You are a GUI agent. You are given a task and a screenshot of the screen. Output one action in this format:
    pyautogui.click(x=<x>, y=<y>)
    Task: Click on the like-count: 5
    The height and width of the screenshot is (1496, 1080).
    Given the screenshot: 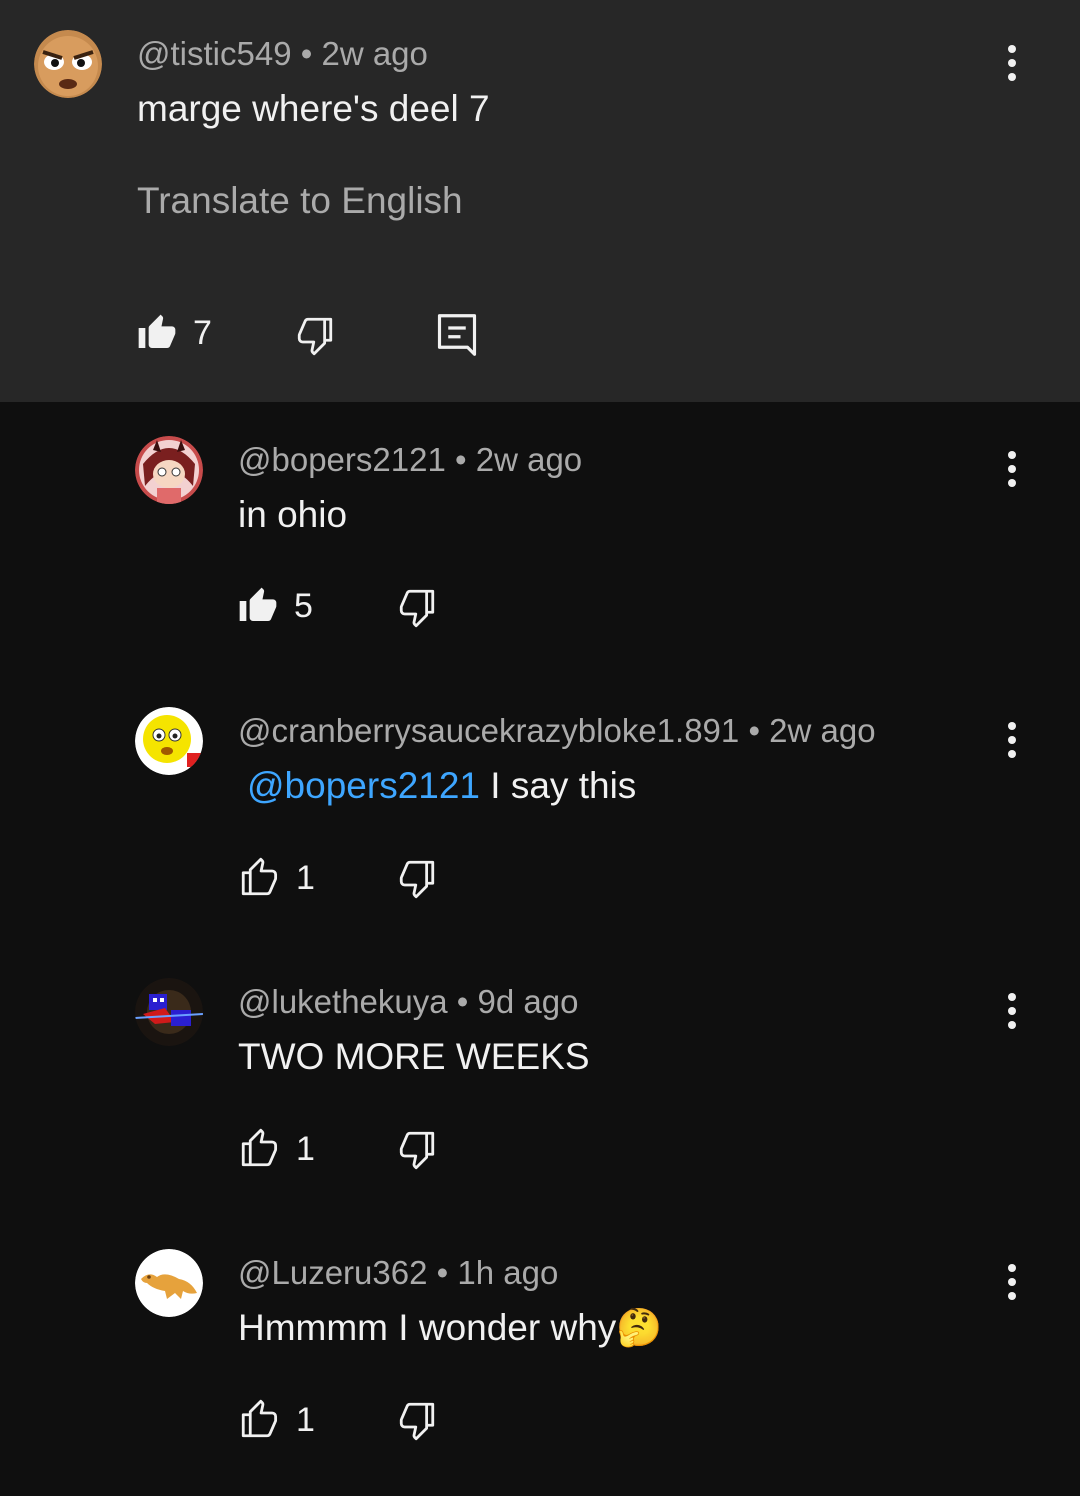 What is the action you would take?
    pyautogui.click(x=303, y=606)
    